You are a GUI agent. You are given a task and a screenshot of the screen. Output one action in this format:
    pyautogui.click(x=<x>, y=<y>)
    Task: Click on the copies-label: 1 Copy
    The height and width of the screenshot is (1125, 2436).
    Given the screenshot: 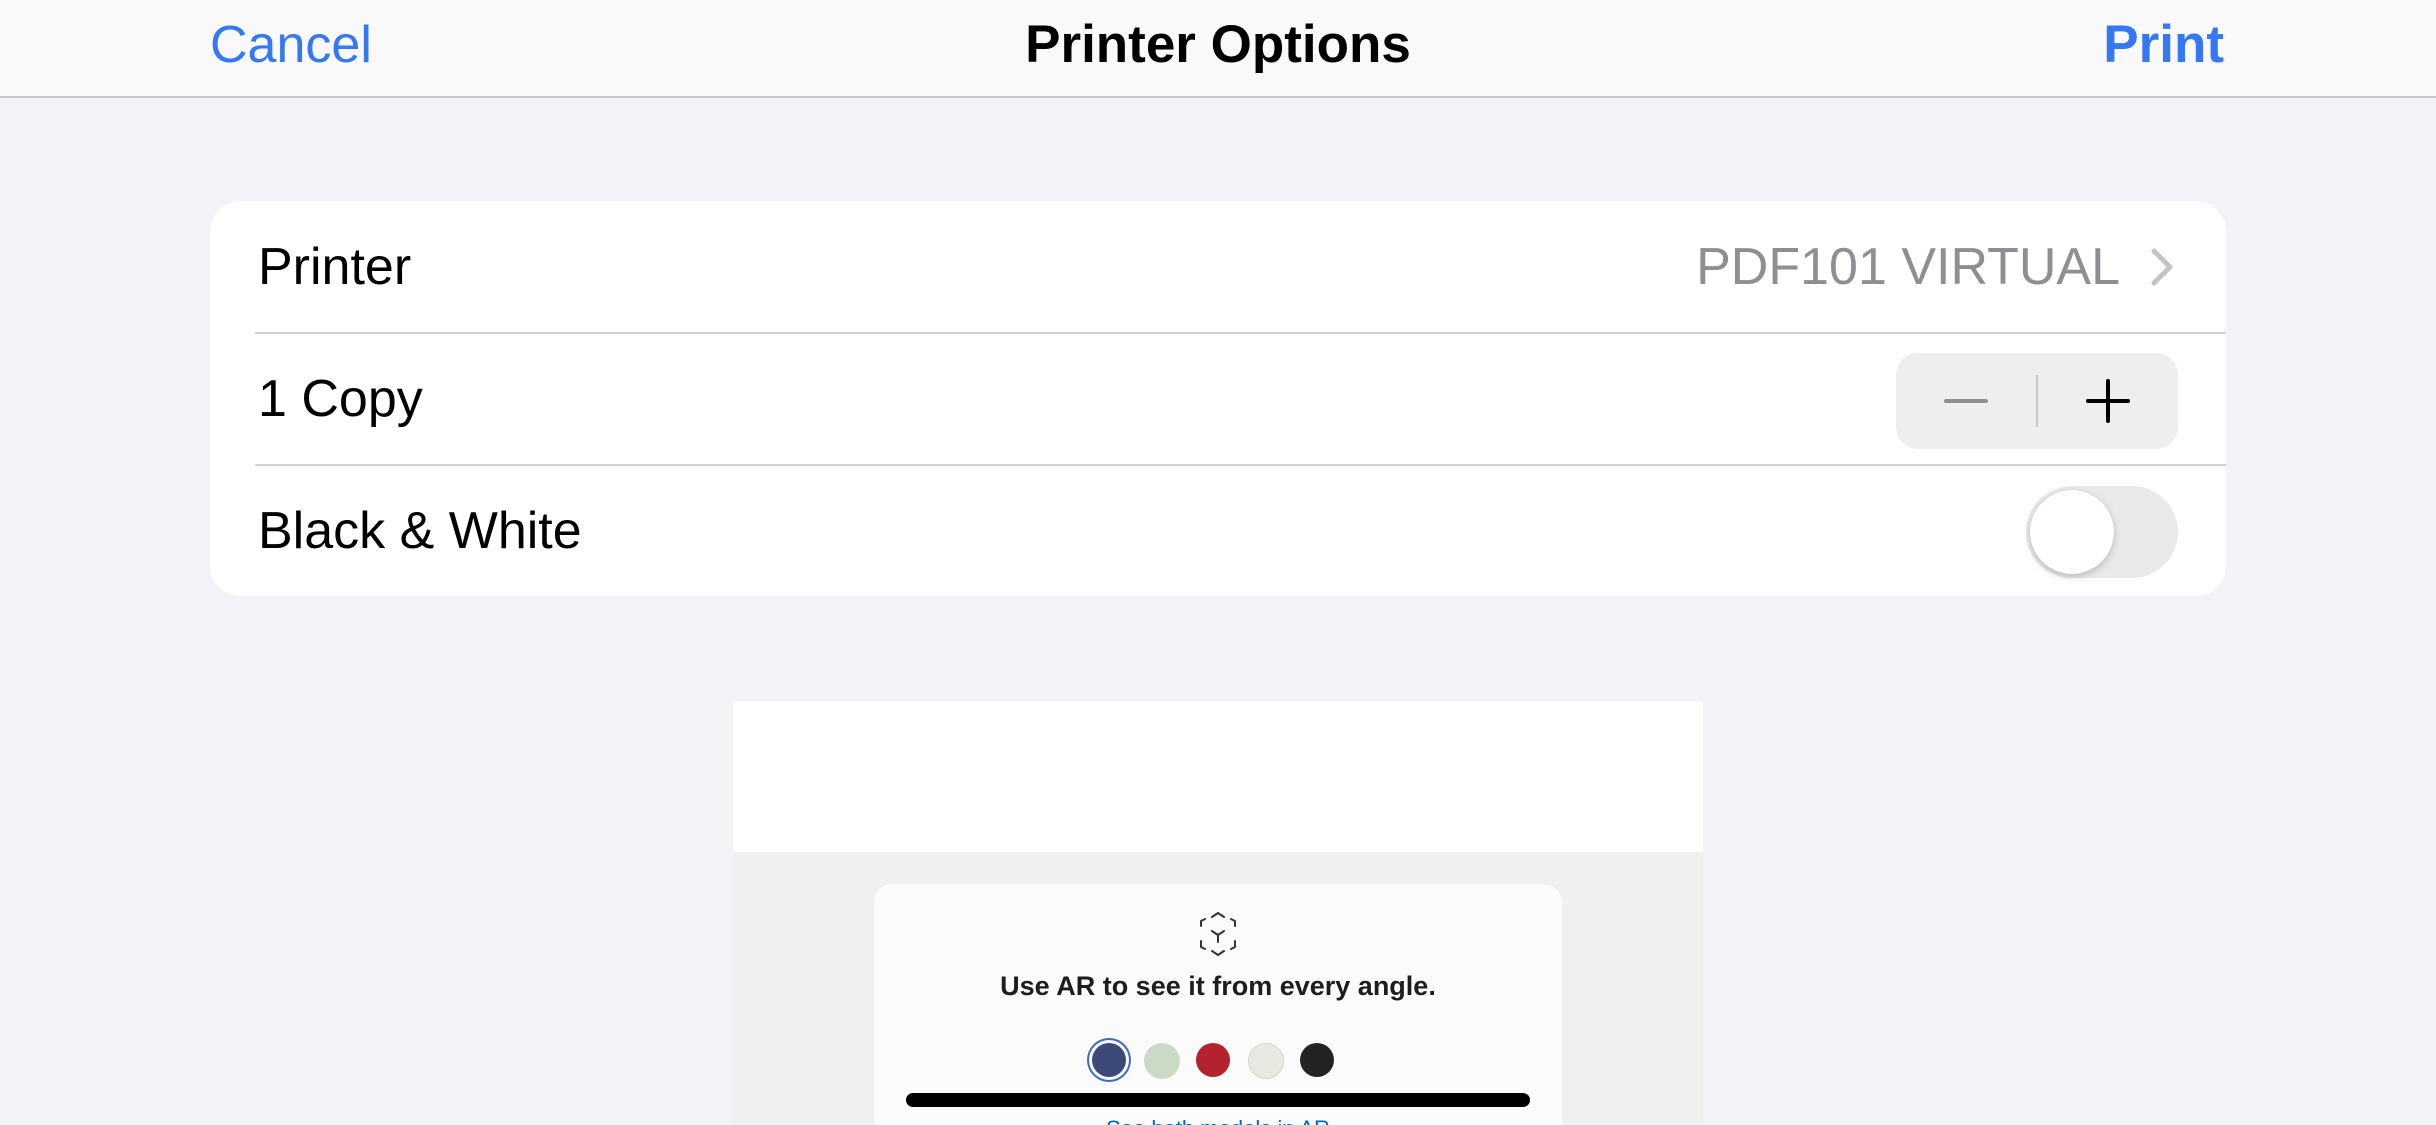 What is the action you would take?
    pyautogui.click(x=340, y=399)
    